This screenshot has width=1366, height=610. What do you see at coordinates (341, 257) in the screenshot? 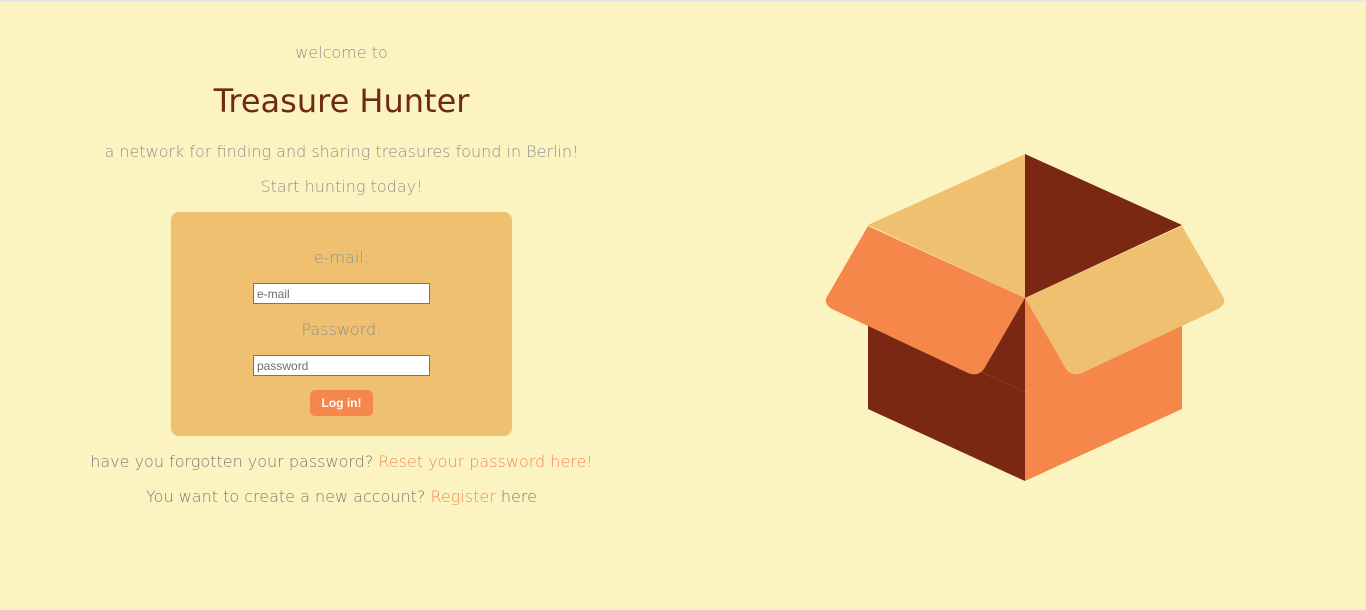
I see `email-label: e-mail:` at bounding box center [341, 257].